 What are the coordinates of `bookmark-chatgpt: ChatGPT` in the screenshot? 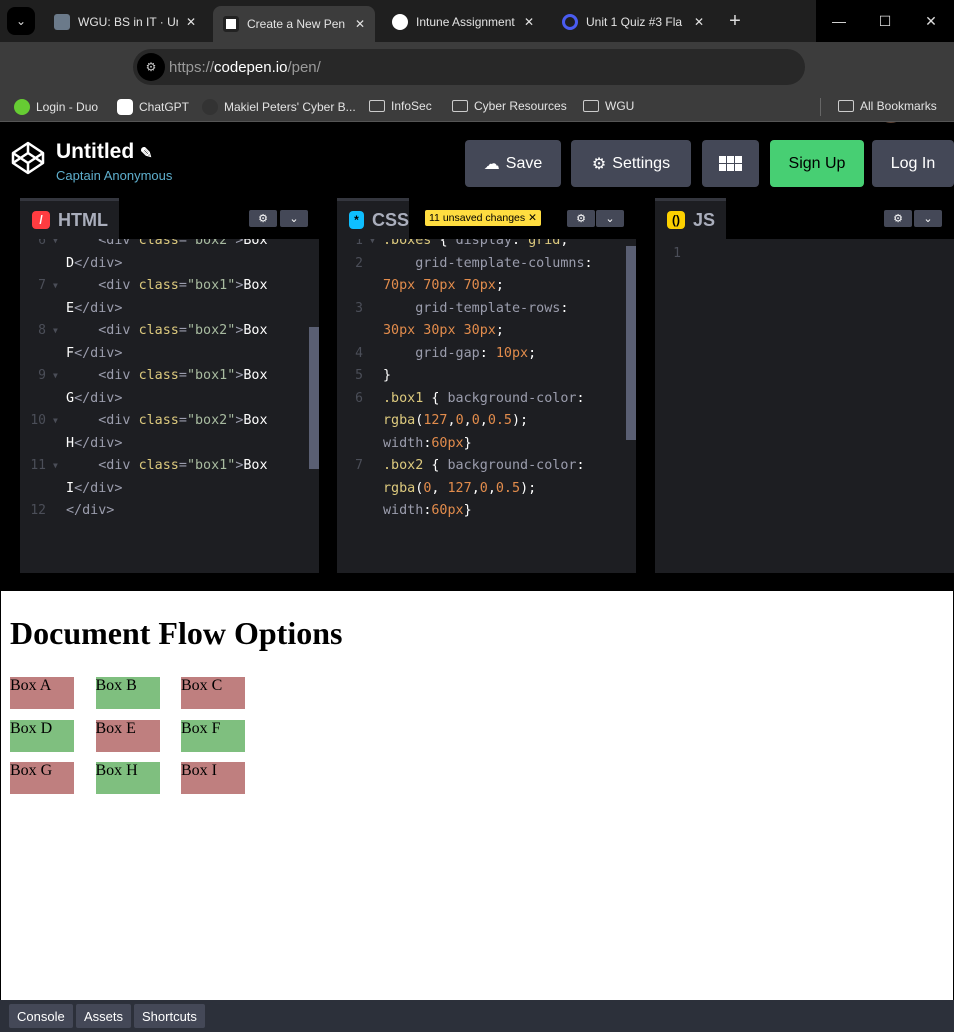 It's located at (153, 107).